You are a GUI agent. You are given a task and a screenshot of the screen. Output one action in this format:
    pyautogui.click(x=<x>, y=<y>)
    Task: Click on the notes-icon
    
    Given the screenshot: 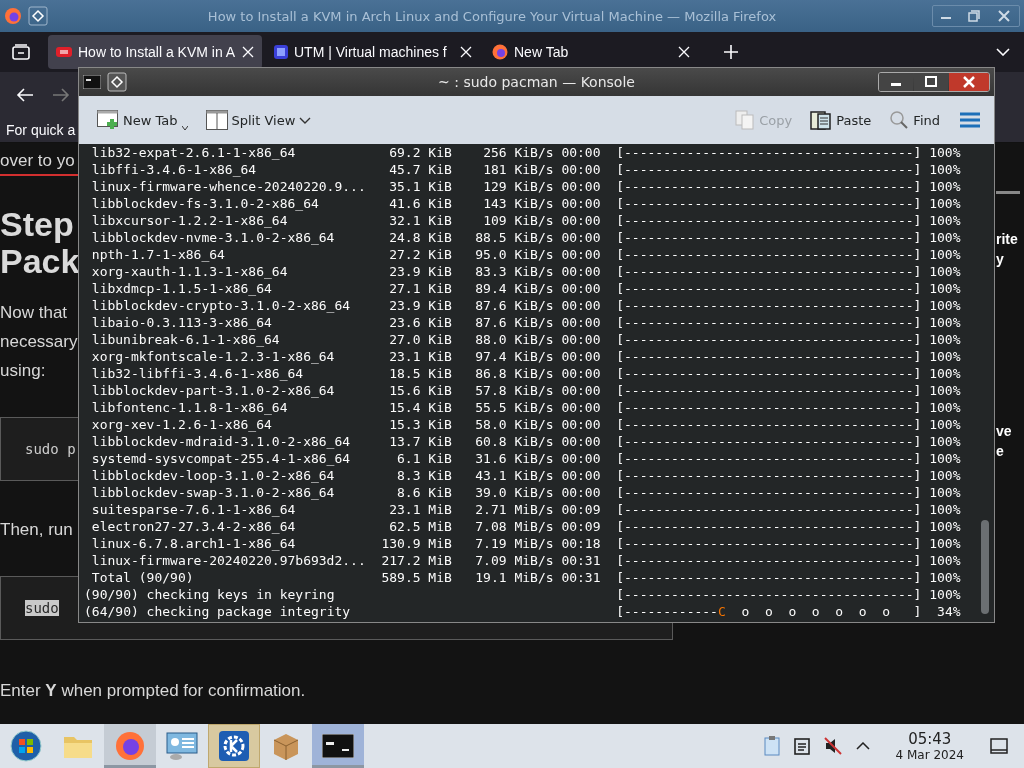 What is the action you would take?
    pyautogui.click(x=801, y=746)
    